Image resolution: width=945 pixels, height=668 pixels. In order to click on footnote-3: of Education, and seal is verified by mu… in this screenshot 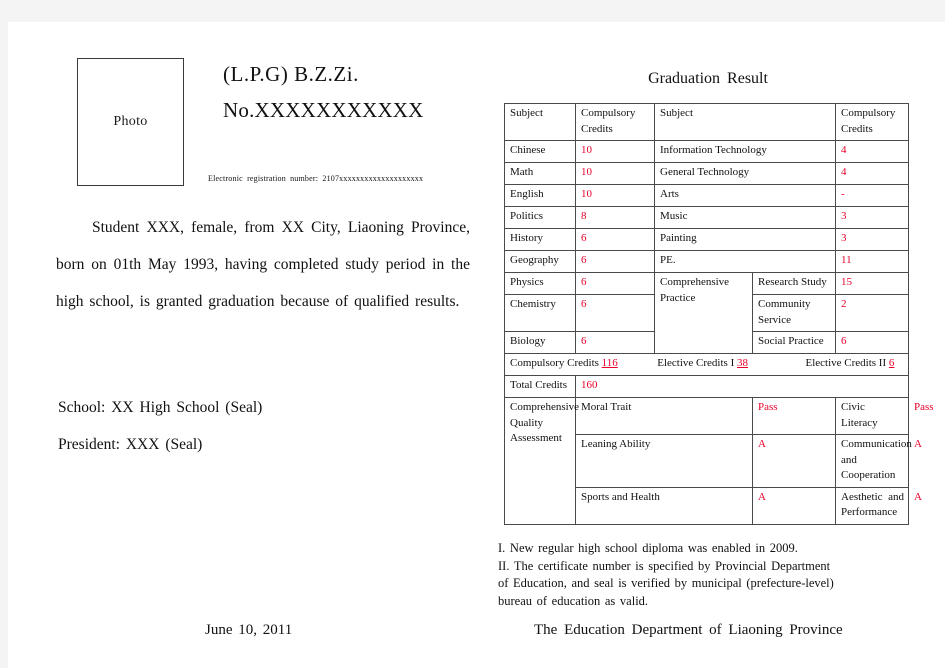, I will do `click(666, 583)`.